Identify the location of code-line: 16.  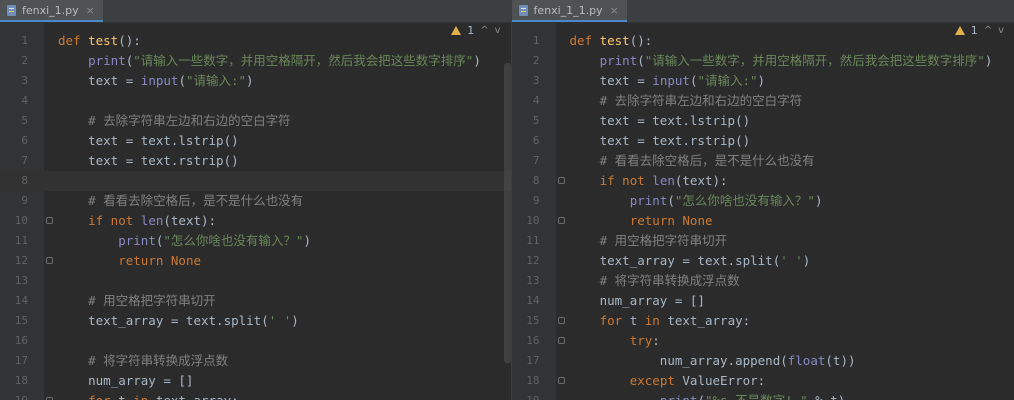
(255, 341).